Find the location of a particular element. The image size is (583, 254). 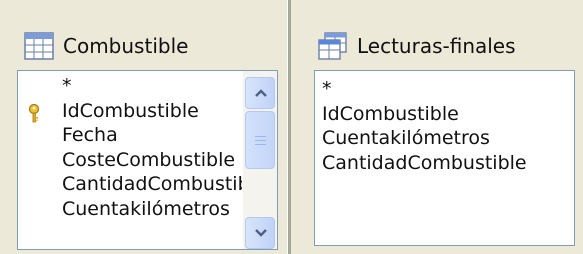

query-icon is located at coordinates (333, 46).